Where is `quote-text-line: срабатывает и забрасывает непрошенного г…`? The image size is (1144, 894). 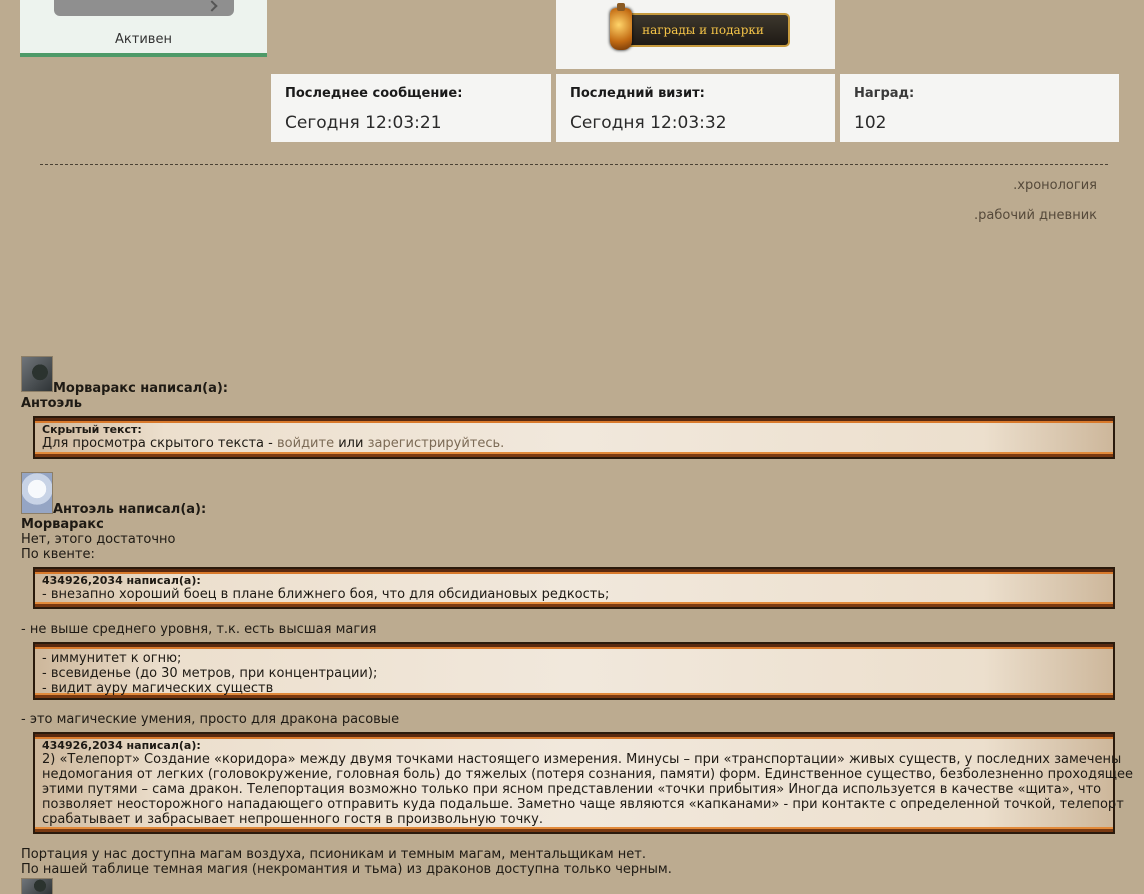 quote-text-line: срабатывает и забрасывает непрошенного г… is located at coordinates (292, 819).